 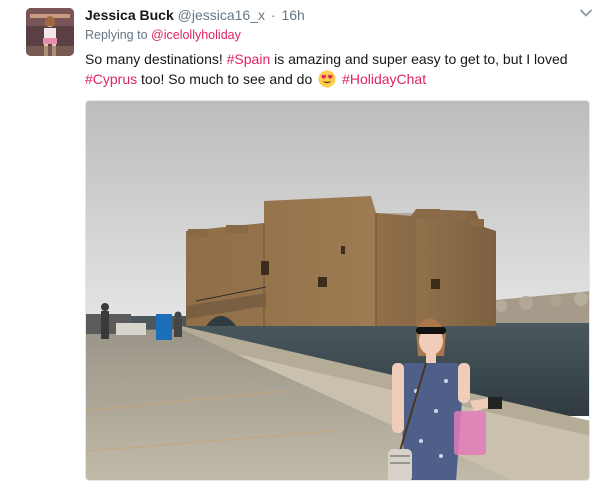 What do you see at coordinates (586, 14) in the screenshot?
I see `chevron-down-icon` at bounding box center [586, 14].